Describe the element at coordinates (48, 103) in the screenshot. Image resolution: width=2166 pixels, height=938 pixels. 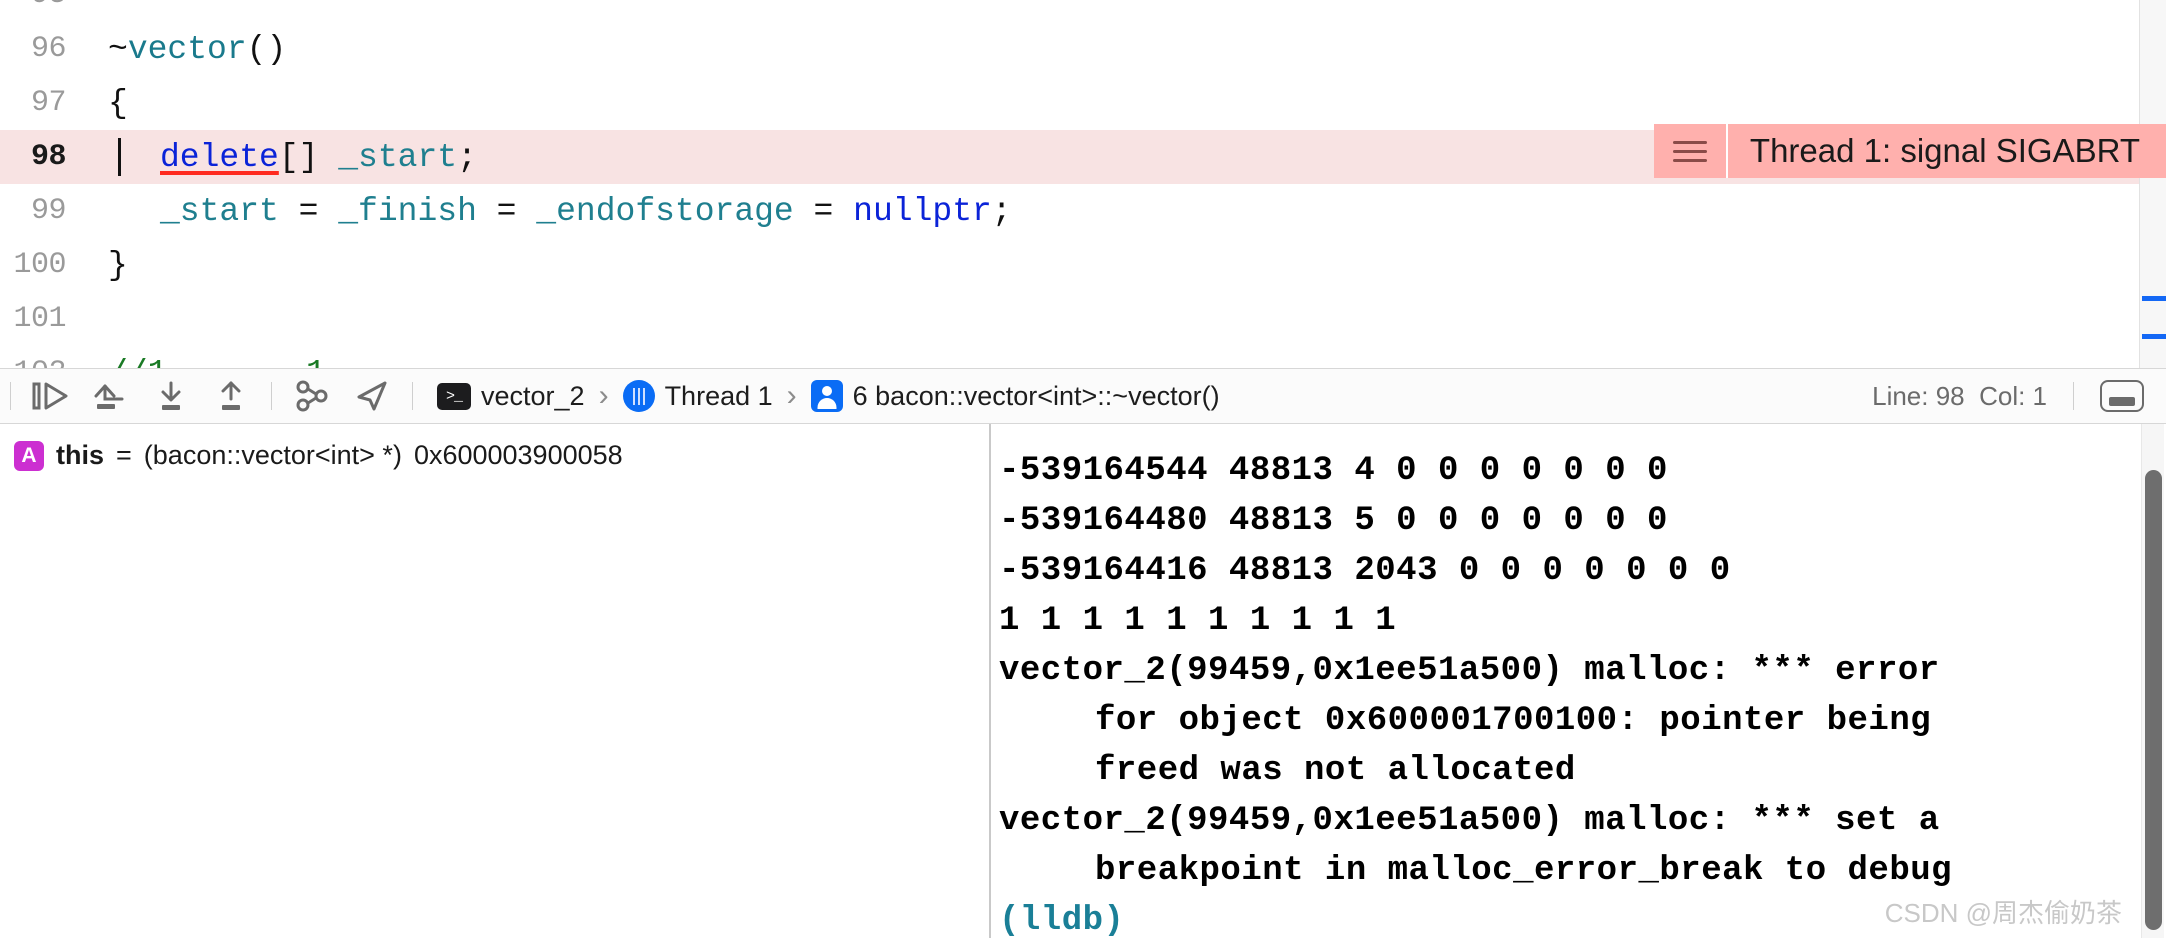
I see `line-number: 97` at that location.